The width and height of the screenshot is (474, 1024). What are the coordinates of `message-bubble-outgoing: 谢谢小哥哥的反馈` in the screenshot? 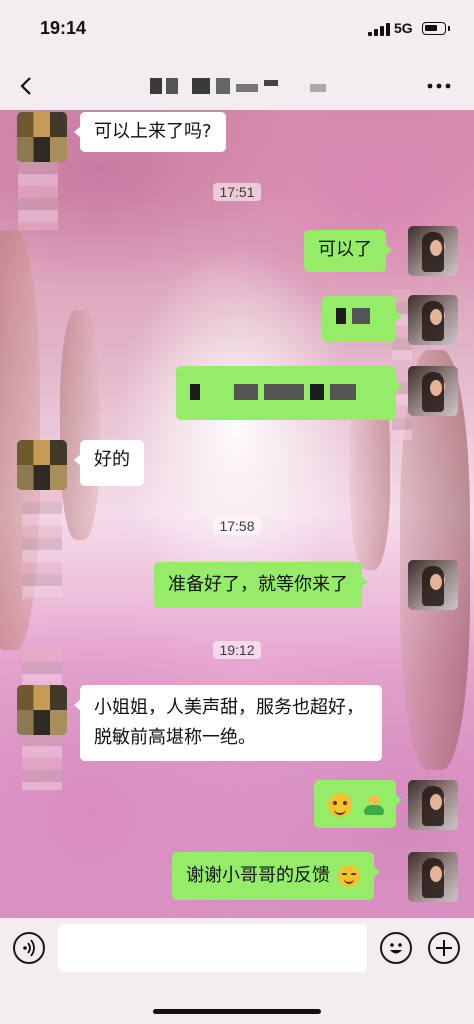 It's located at (276, 876).